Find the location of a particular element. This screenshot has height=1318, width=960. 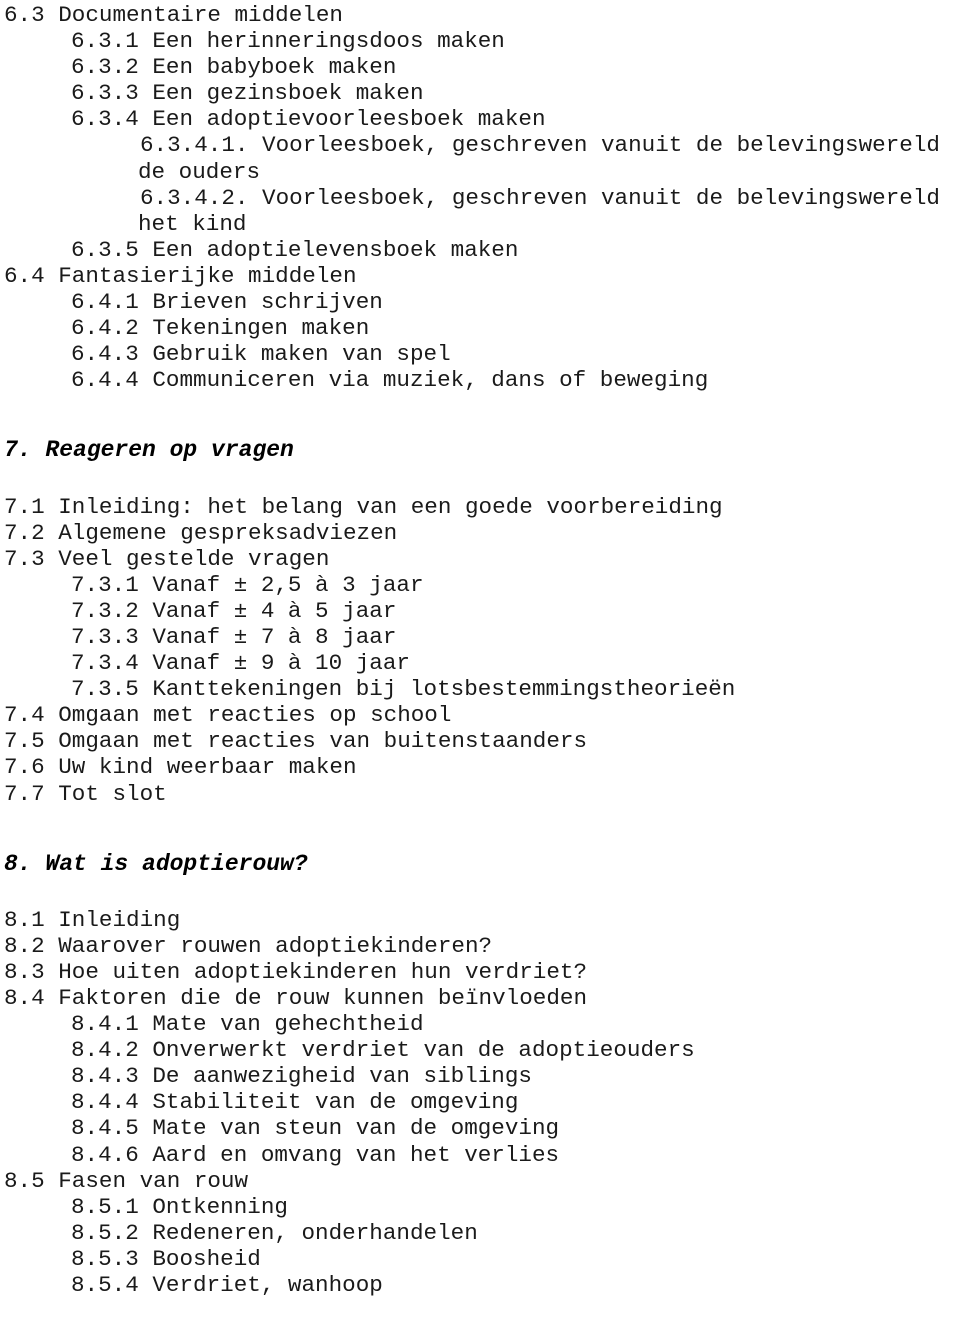

toc-entry: 8.1 Inleiding is located at coordinates (480, 920).